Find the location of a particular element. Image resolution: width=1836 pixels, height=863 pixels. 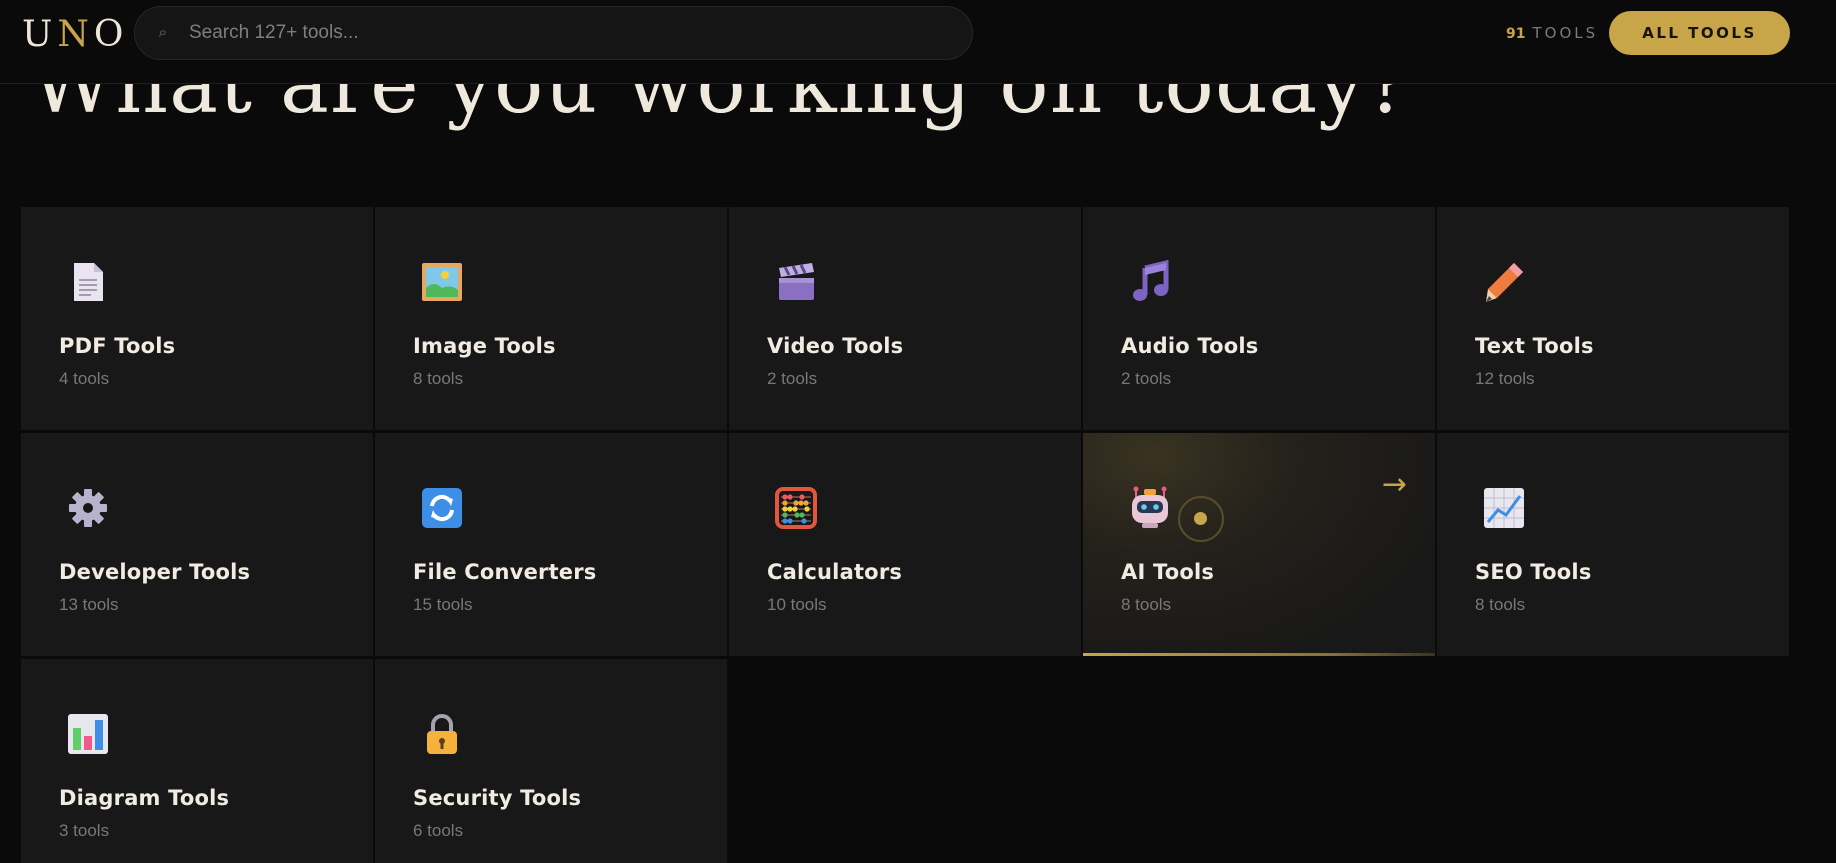

category-card-seo-tools: SEO Tools 8 tools is located at coordinates (1613, 544).